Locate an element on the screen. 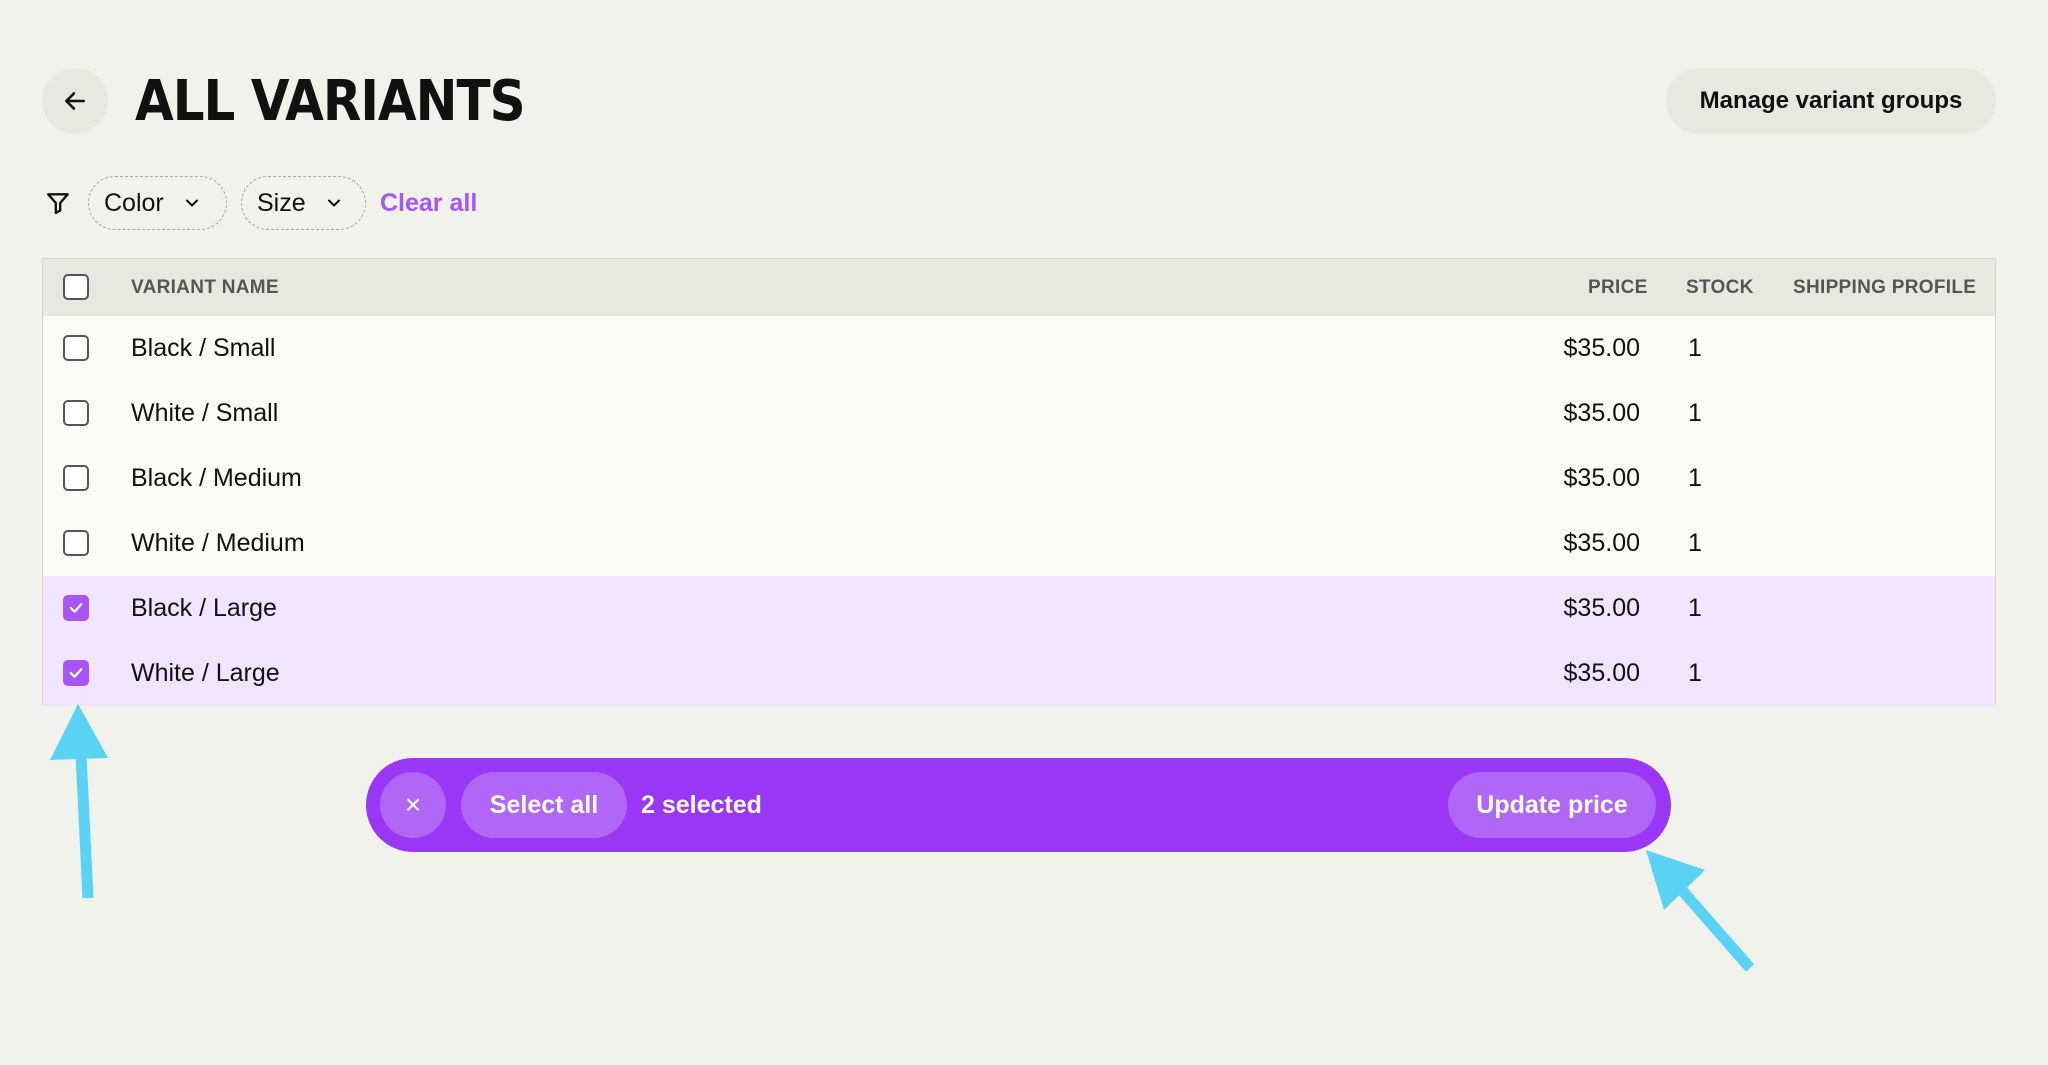 The width and height of the screenshot is (2048, 1065). table-row: White / Large $35.00 1 is located at coordinates (1019, 673).